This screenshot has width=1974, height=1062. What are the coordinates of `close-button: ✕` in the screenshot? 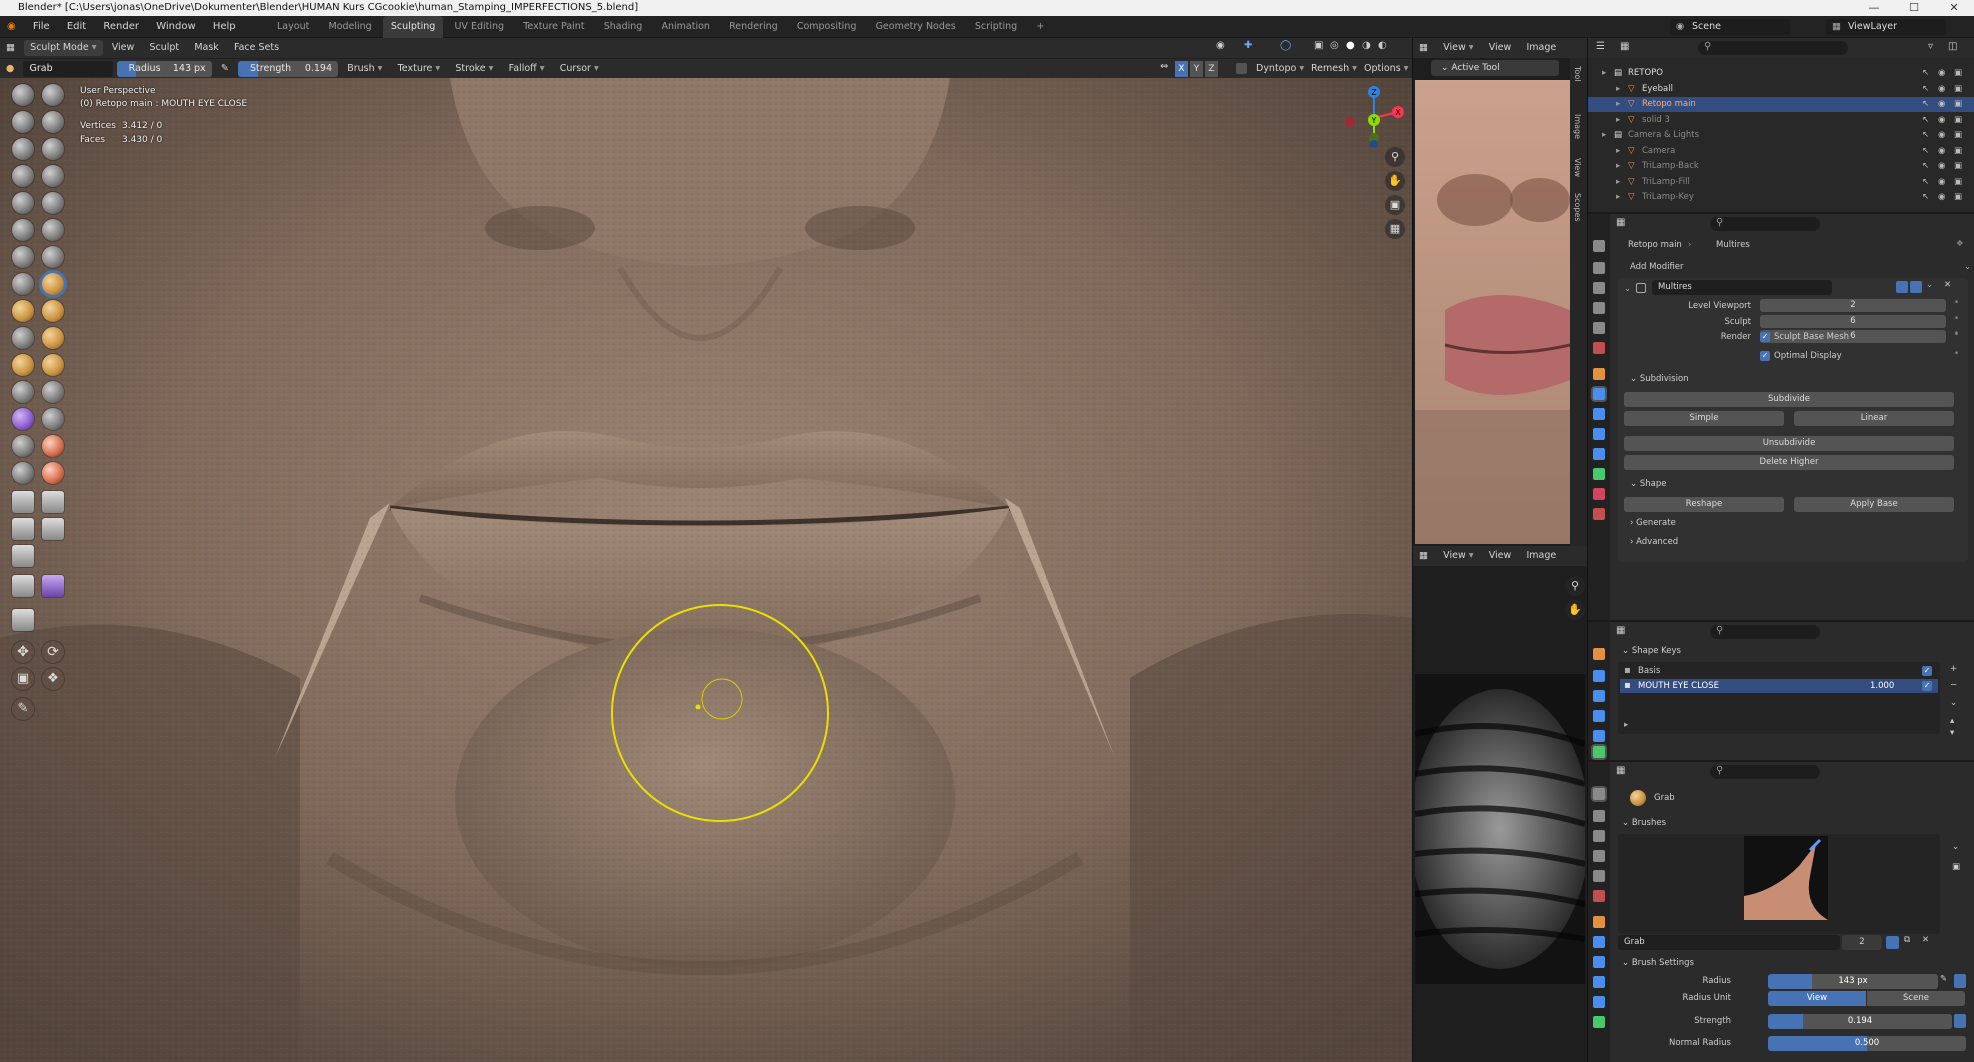 It's located at (1954, 8).